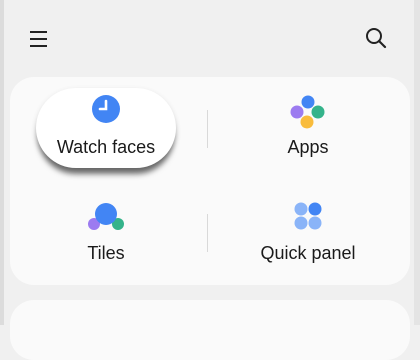 Image resolution: width=420 pixels, height=360 pixels. I want to click on grid-item-quick-panel: Quick panel, so click(308, 236).